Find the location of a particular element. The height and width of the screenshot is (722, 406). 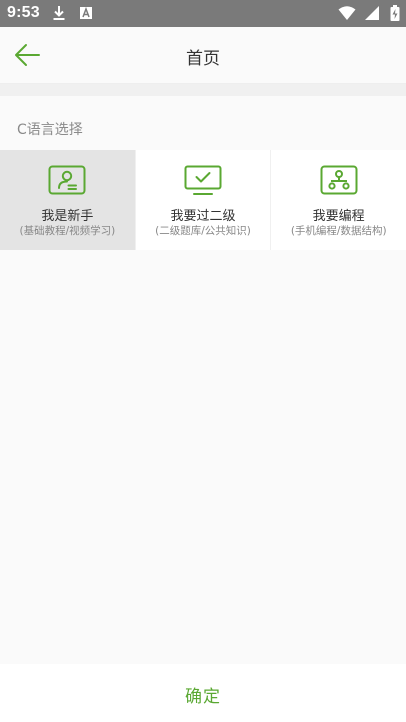

confirm-label: 确定 is located at coordinates (203, 697).